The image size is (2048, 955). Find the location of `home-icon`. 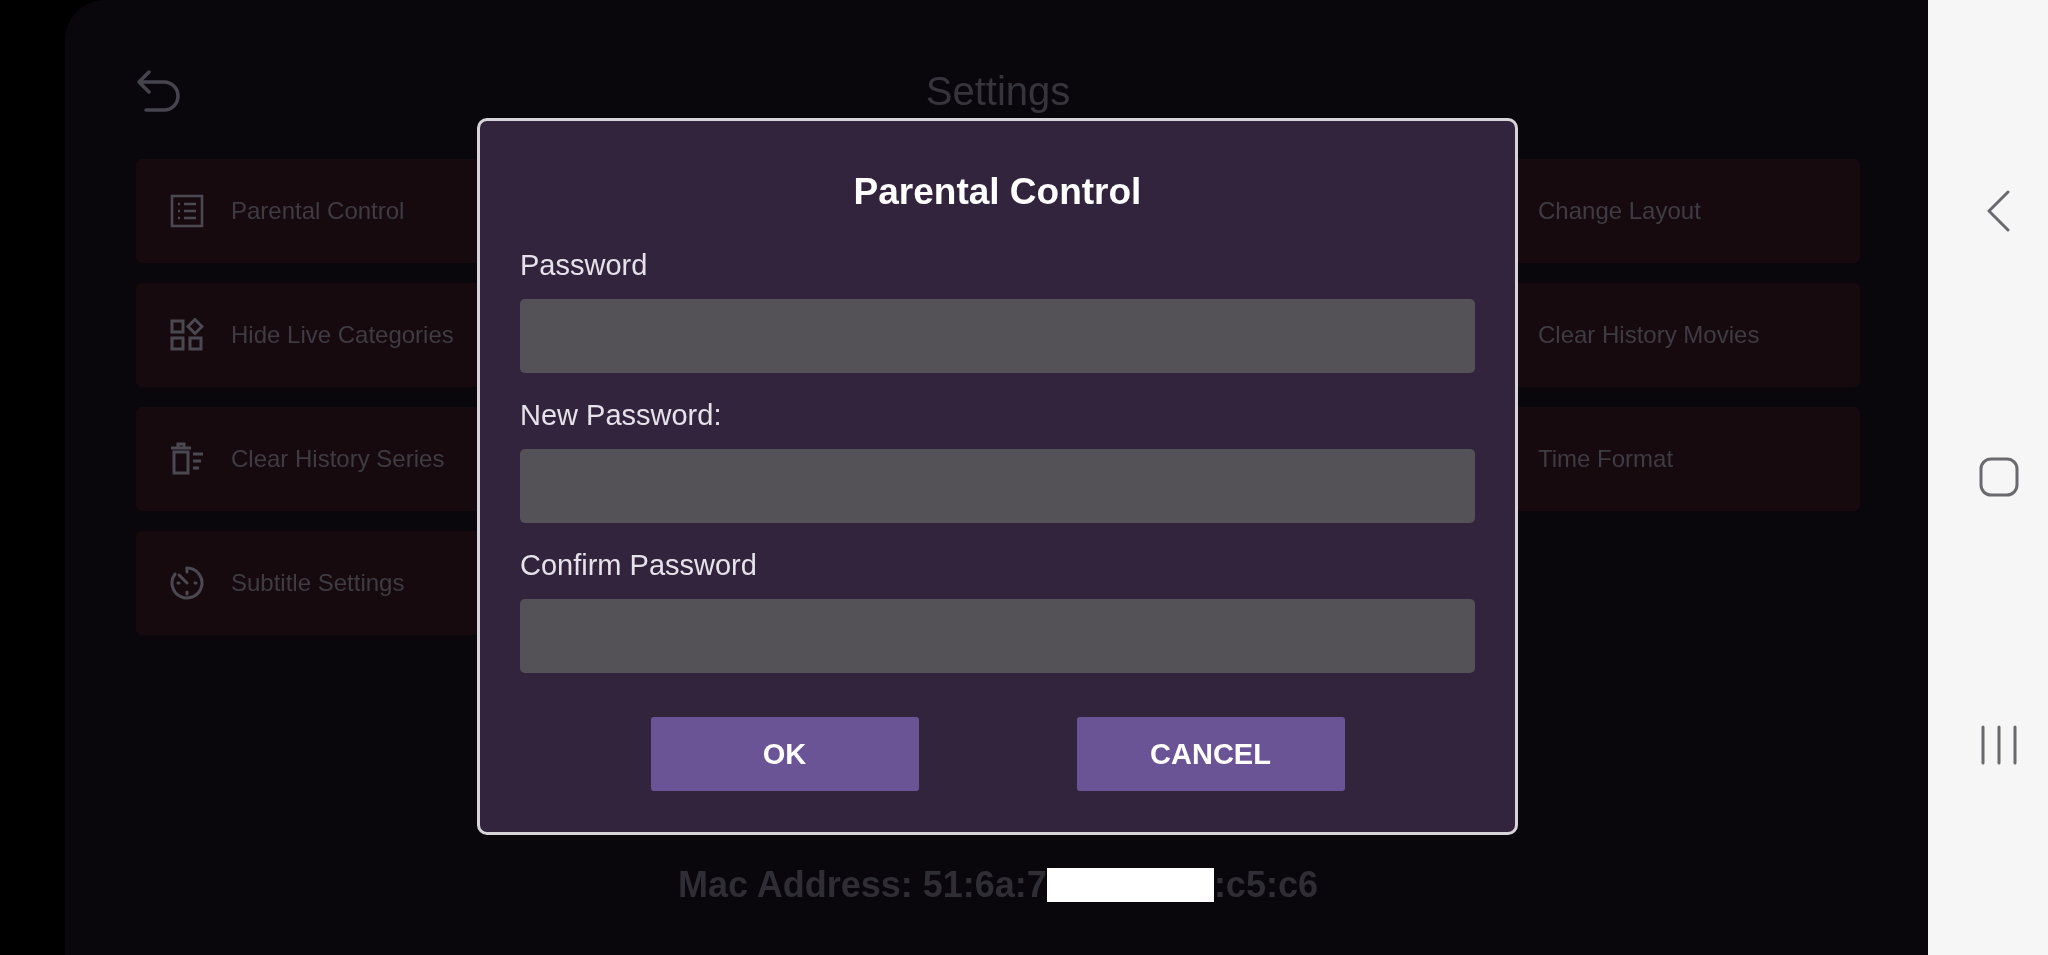

home-icon is located at coordinates (1999, 477).